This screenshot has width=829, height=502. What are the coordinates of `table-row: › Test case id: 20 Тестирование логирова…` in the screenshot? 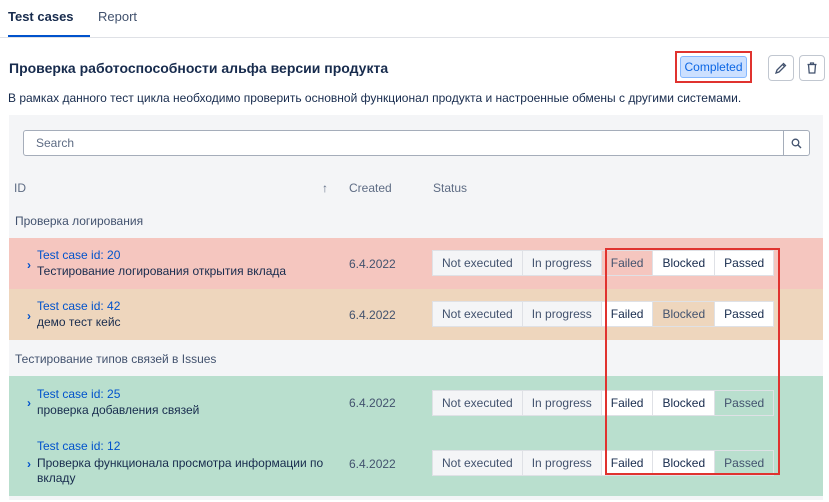 It's located at (416, 263).